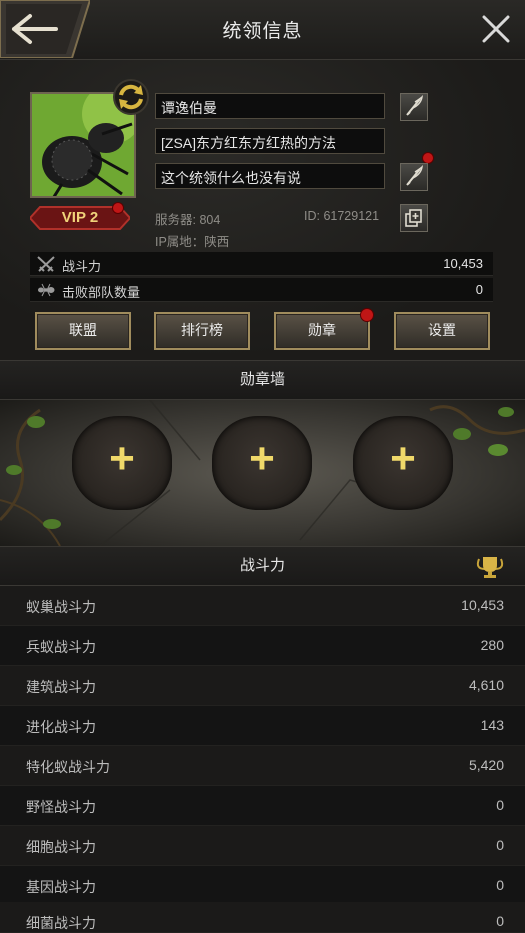 This screenshot has width=525, height=933. I want to click on top-bar: 统领信息, so click(262, 30).